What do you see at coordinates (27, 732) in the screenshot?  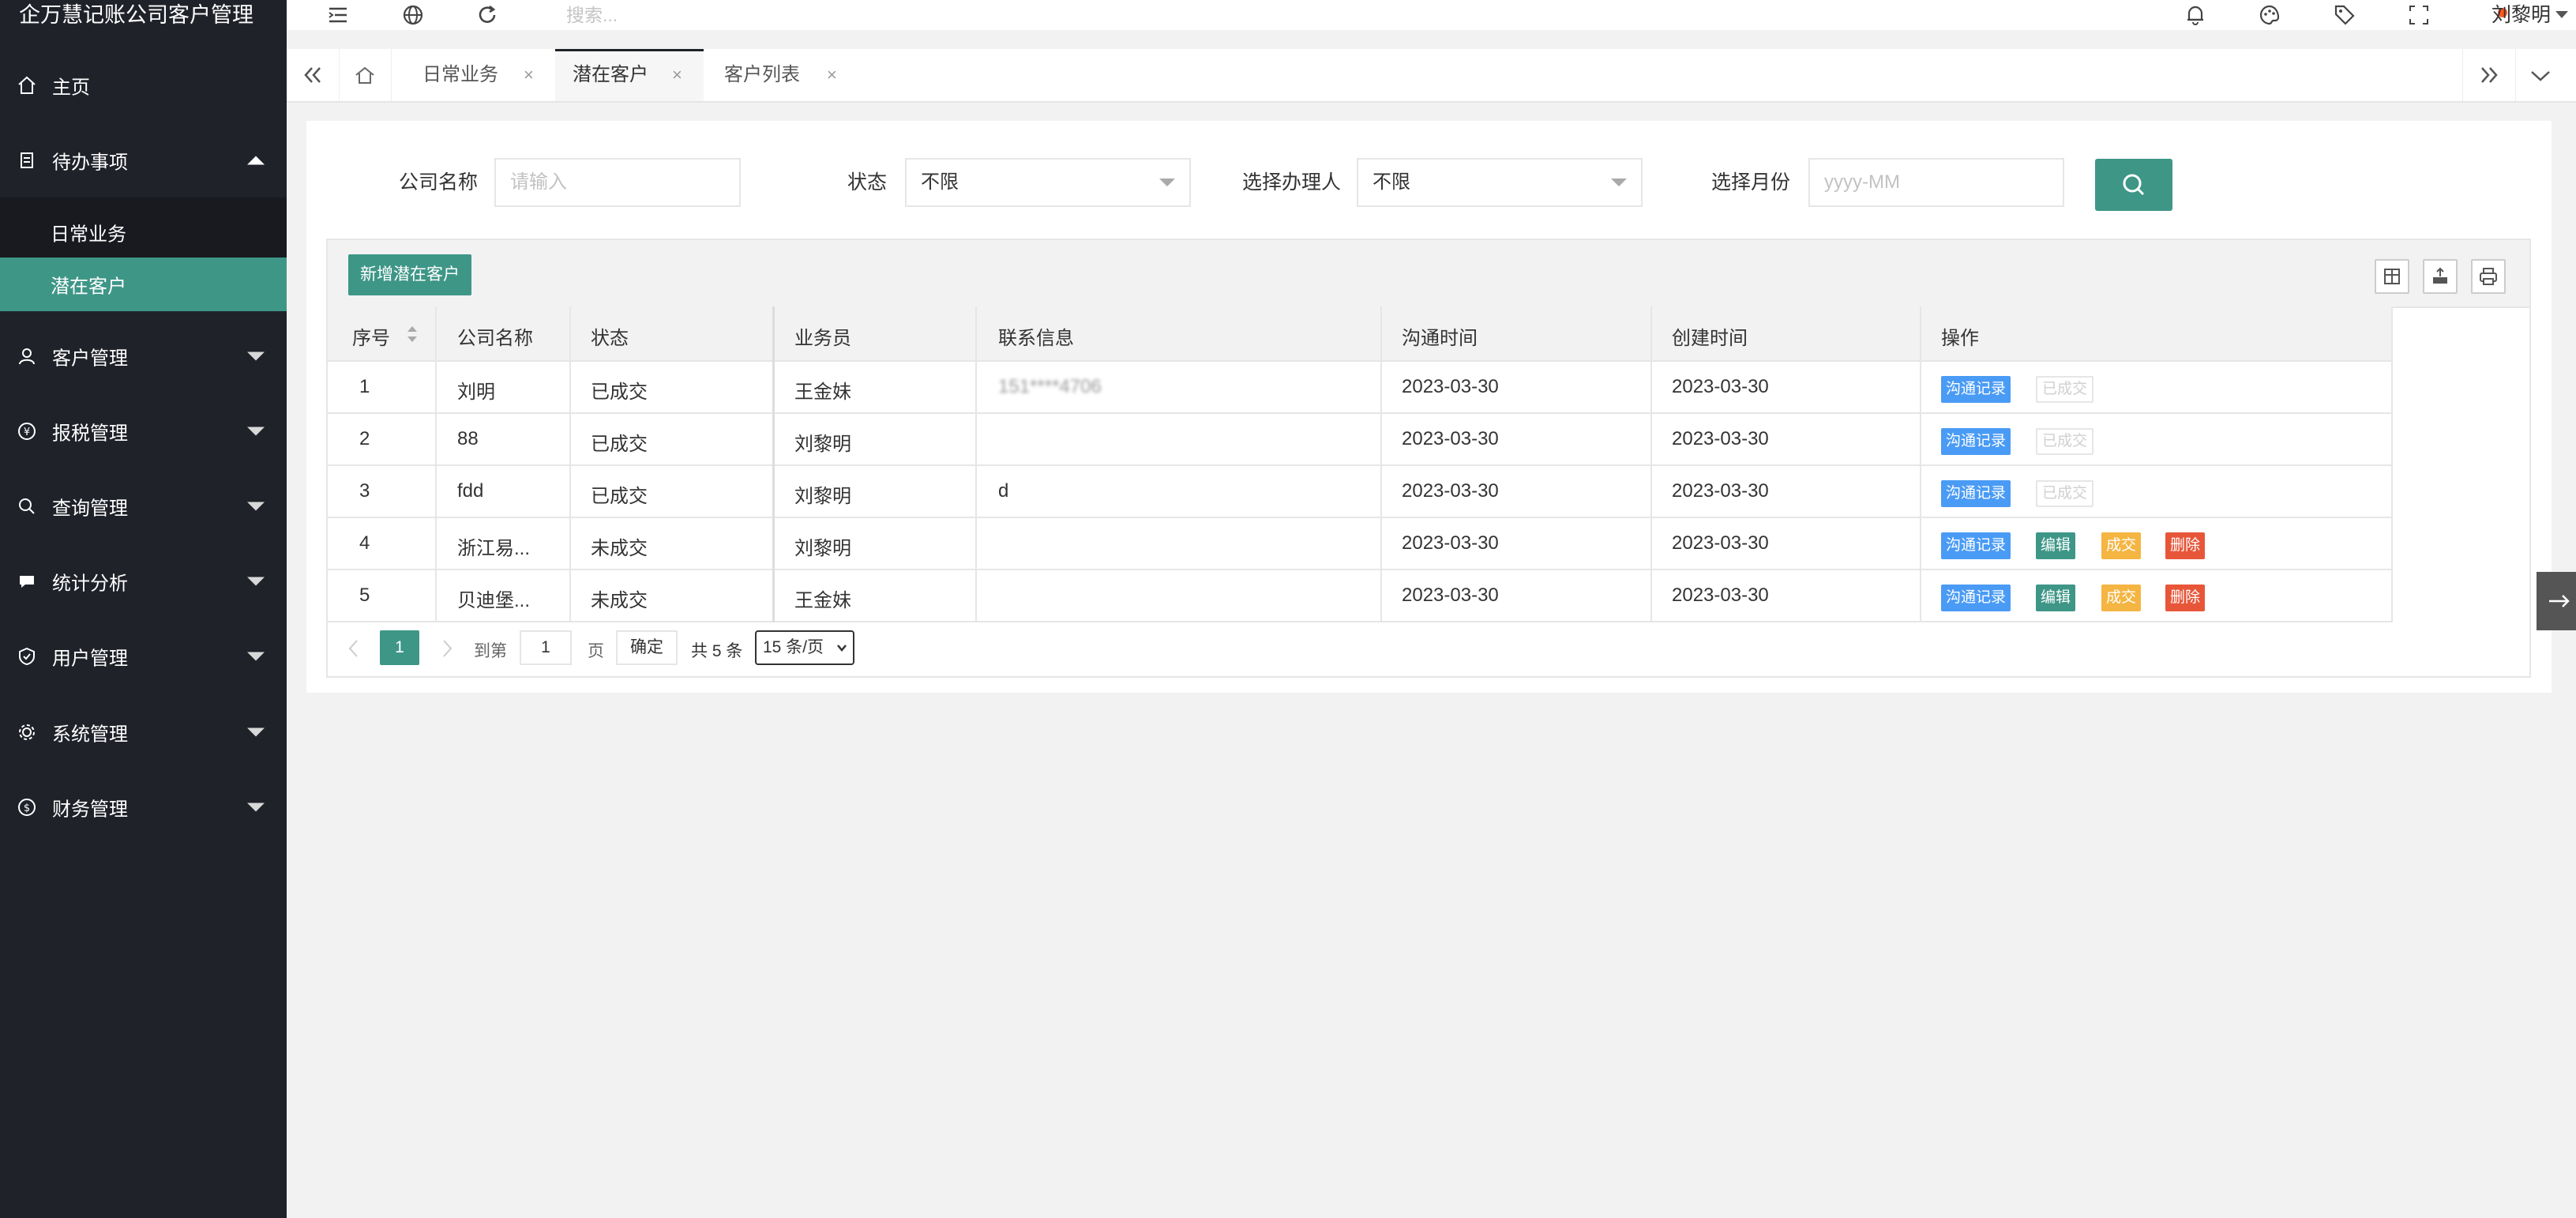 I see `gear-icon` at bounding box center [27, 732].